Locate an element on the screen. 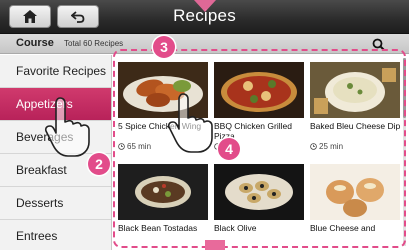  bottom-pointer-marker is located at coordinates (215, 245).